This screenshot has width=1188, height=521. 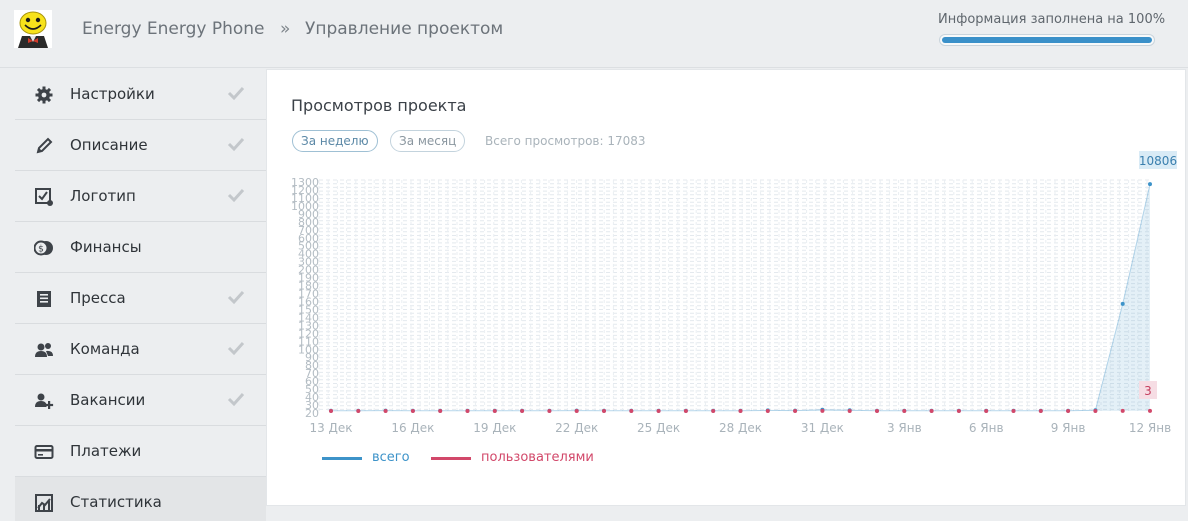 What do you see at coordinates (330, 428) in the screenshot?
I see `x-tick-label: 13 Дек` at bounding box center [330, 428].